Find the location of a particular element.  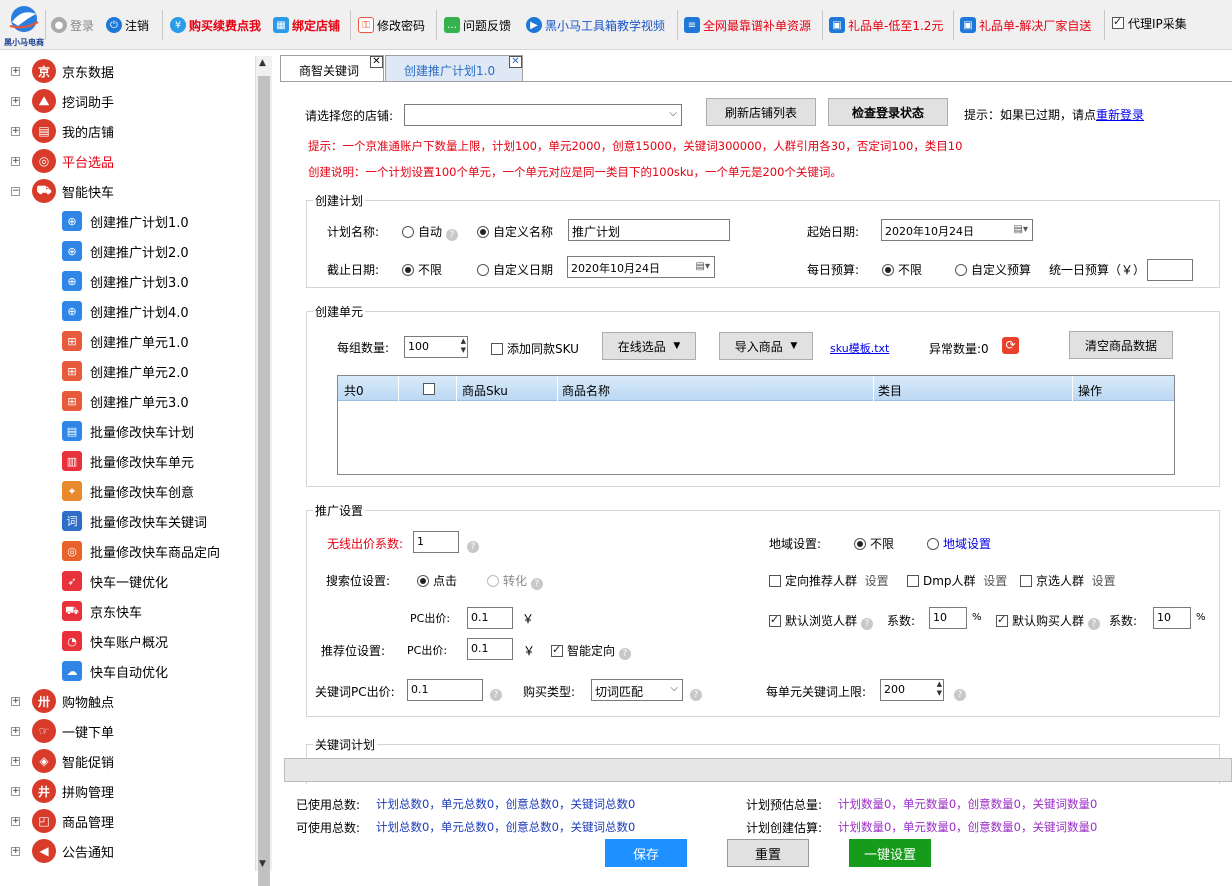

convert-radio: 转化 ? is located at coordinates (515, 581).